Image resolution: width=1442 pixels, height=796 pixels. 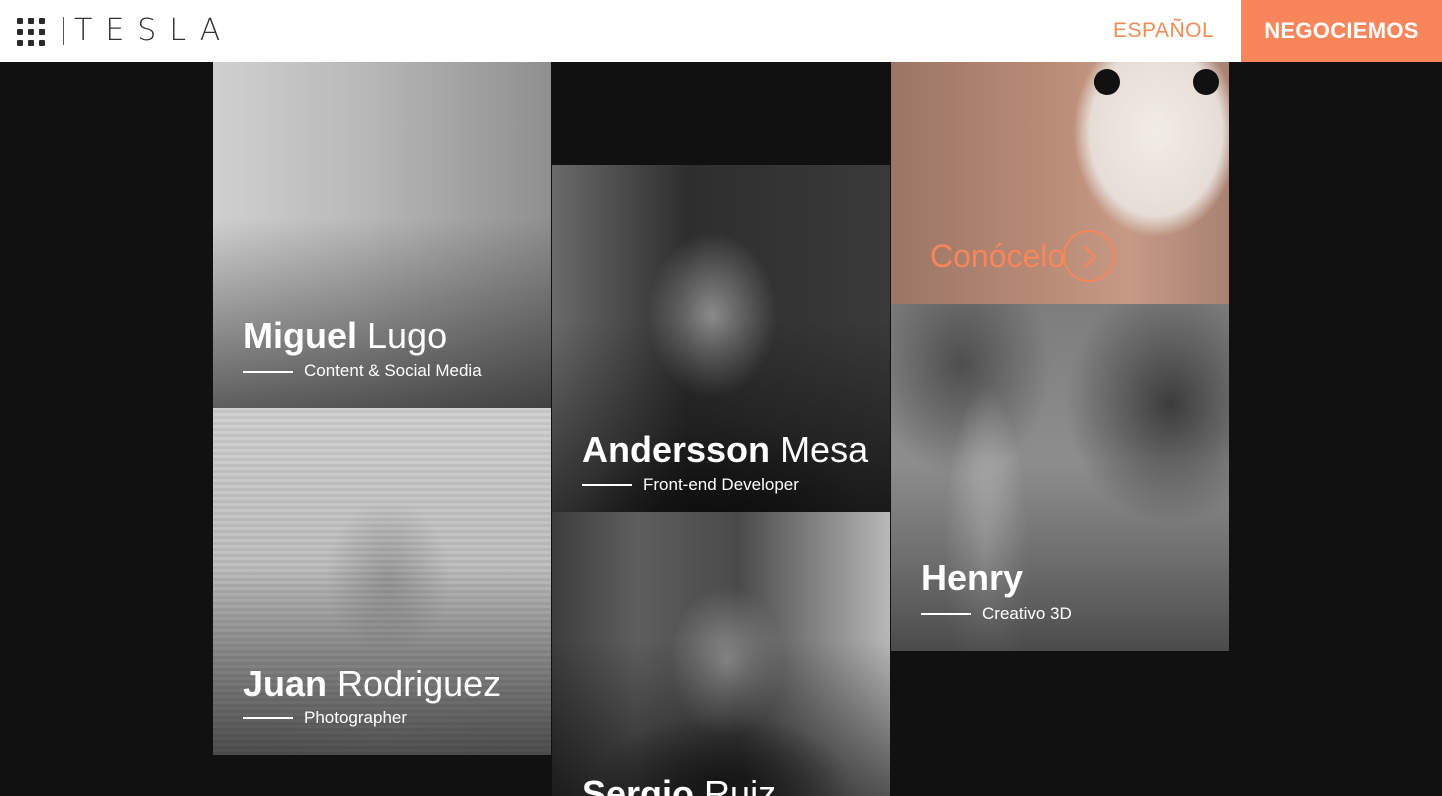 What do you see at coordinates (997, 256) in the screenshot?
I see `conocelo-link: Conócelo` at bounding box center [997, 256].